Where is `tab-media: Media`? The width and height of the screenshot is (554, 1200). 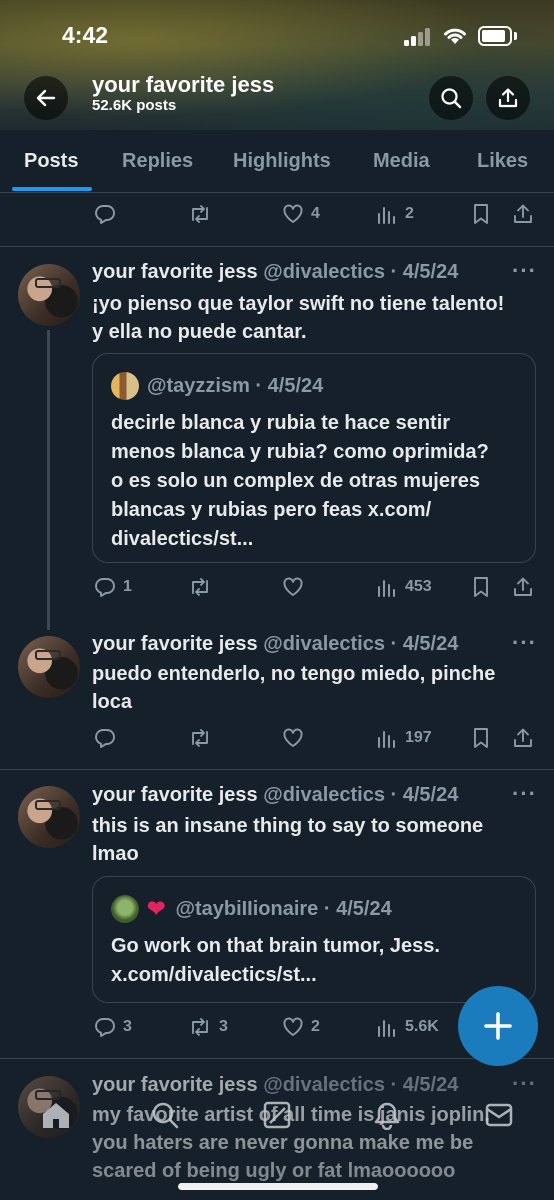 tab-media: Media is located at coordinates (401, 161).